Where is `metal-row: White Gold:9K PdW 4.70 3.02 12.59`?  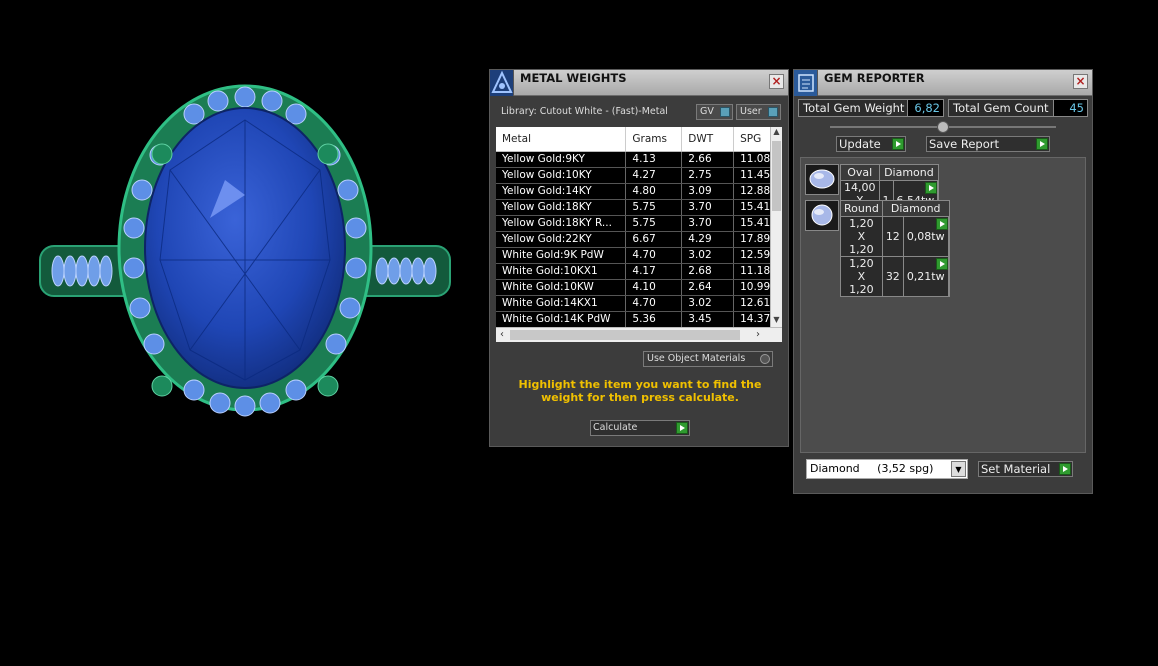
metal-row: White Gold:9K PdW 4.70 3.02 12.59 is located at coordinates (639, 255).